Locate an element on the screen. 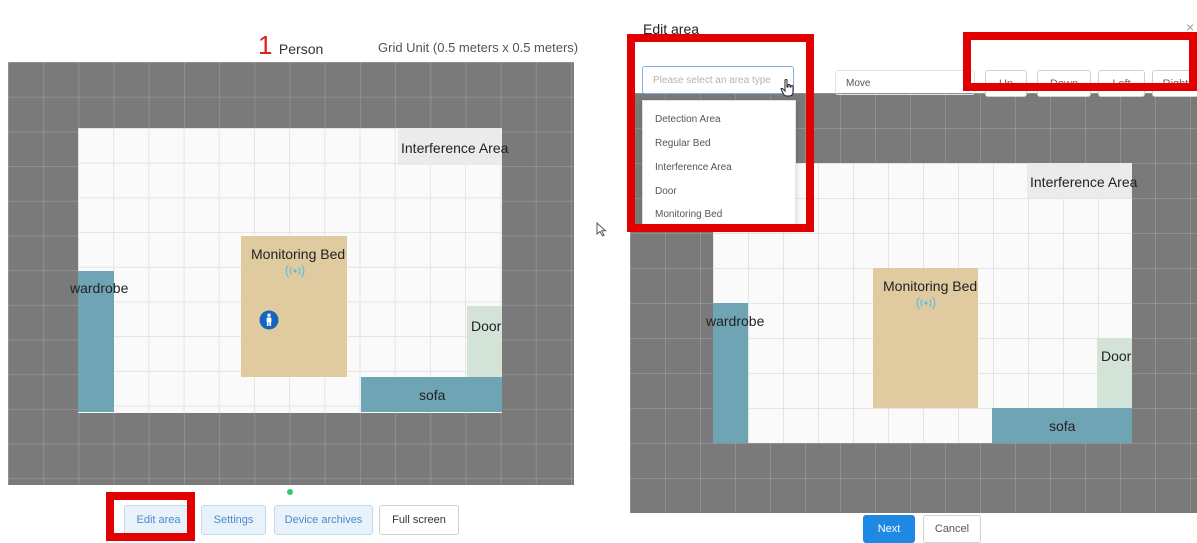 This screenshot has height=543, width=1197. status-dot is located at coordinates (290, 492).